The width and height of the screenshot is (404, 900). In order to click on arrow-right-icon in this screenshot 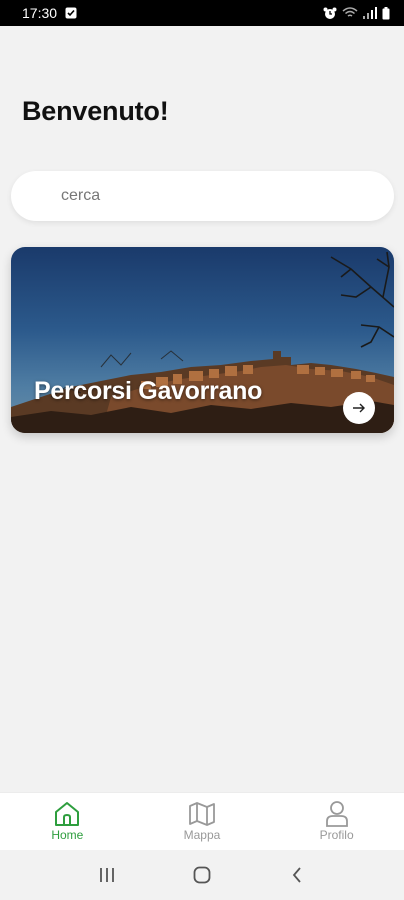, I will do `click(359, 408)`.